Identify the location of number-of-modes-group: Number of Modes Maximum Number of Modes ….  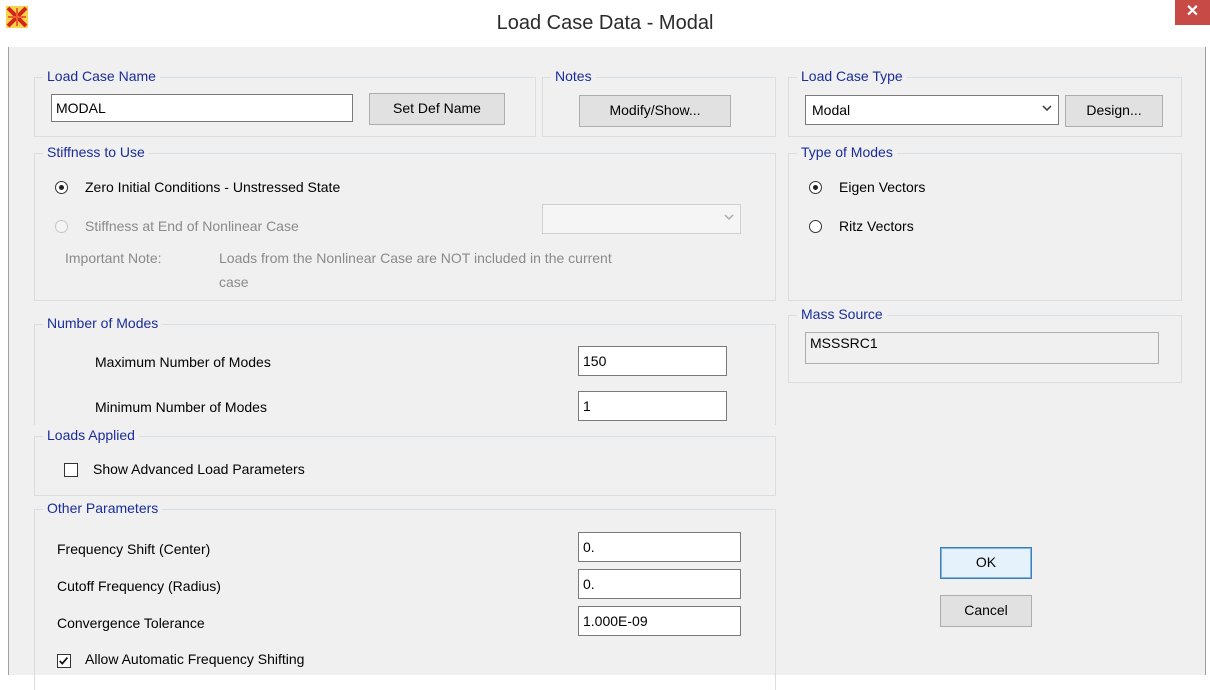
(405, 370).